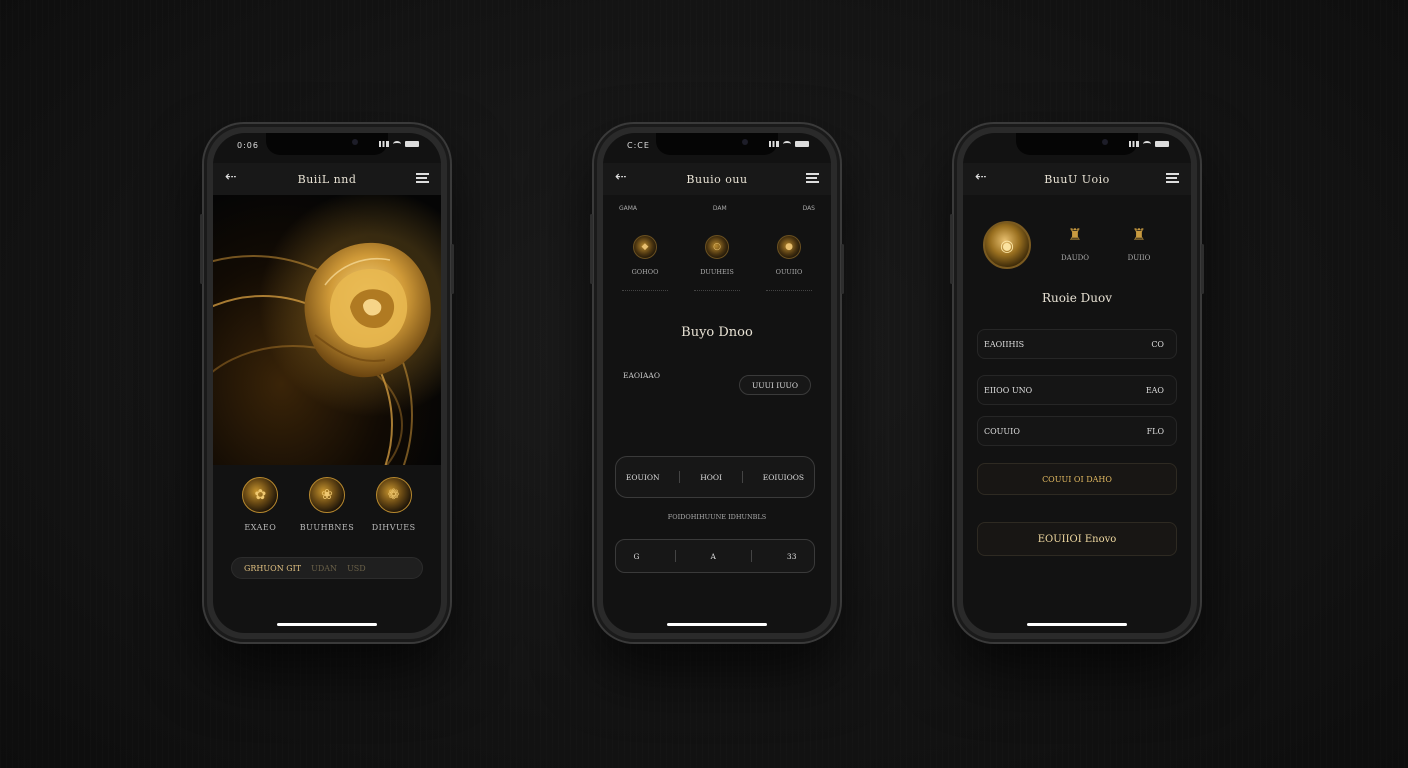 Image resolution: width=1408 pixels, height=768 pixels. What do you see at coordinates (1139, 258) in the screenshot?
I see `category-label: DUIIO` at bounding box center [1139, 258].